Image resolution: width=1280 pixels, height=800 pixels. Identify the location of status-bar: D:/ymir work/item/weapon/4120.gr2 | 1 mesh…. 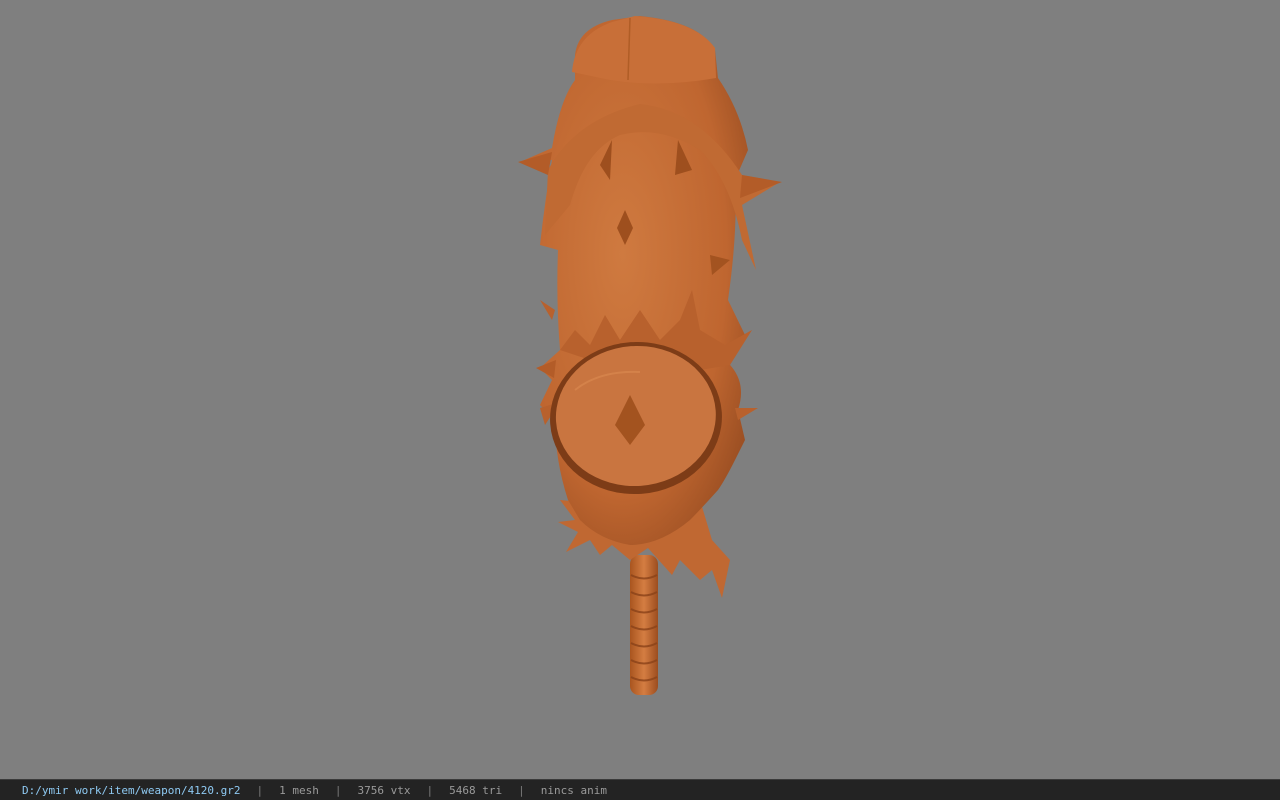
(640, 789).